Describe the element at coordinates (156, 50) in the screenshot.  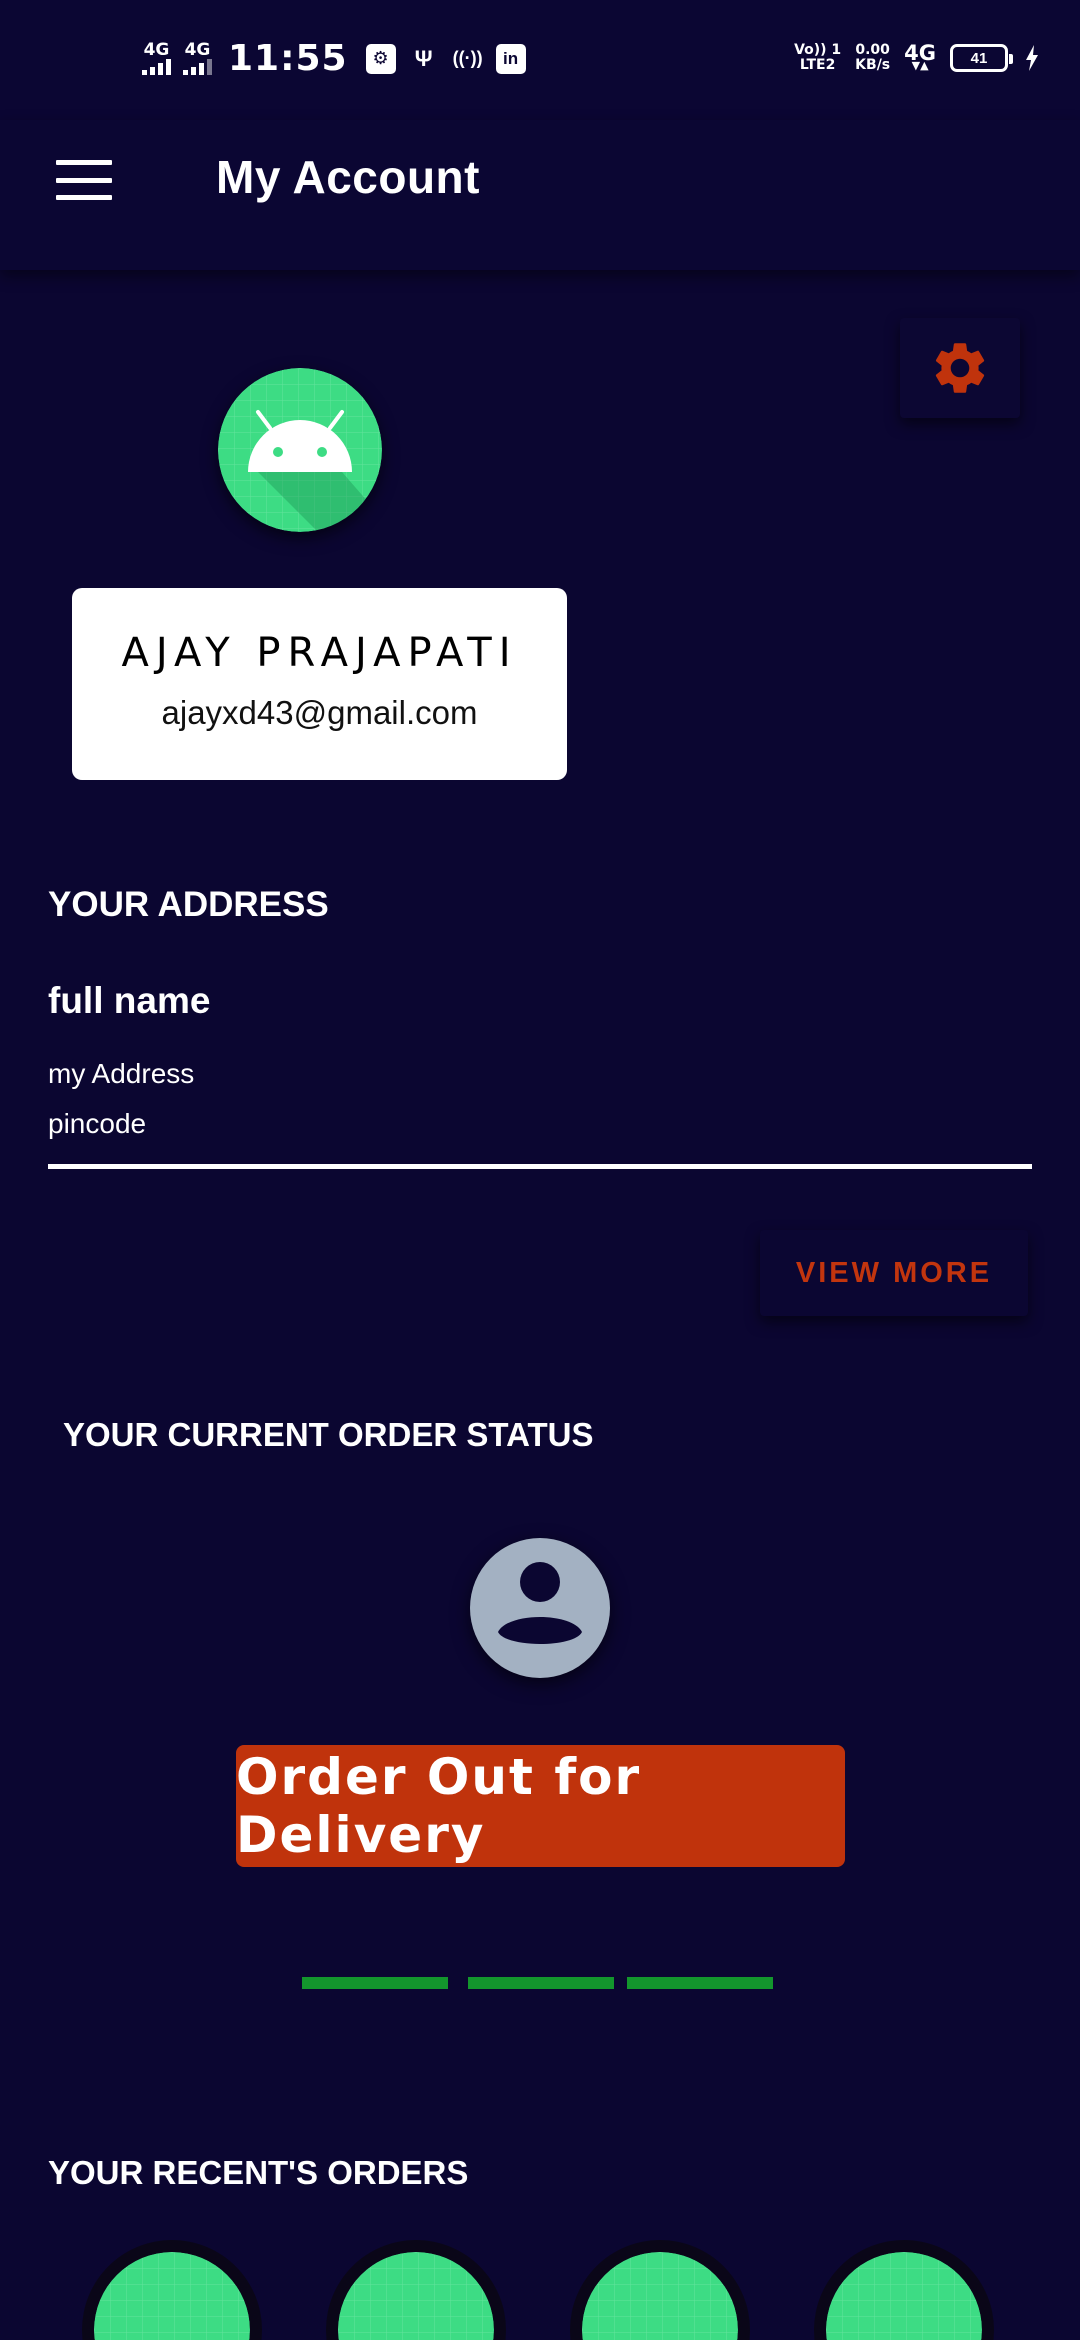
I see `network-type-1: 4G` at that location.